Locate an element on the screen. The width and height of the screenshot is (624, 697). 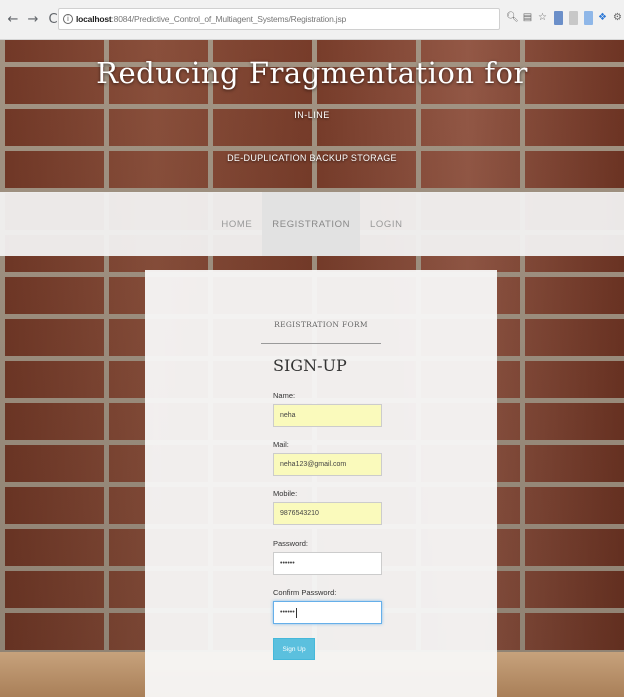
nav-home: HOME is located at coordinates (236, 224).